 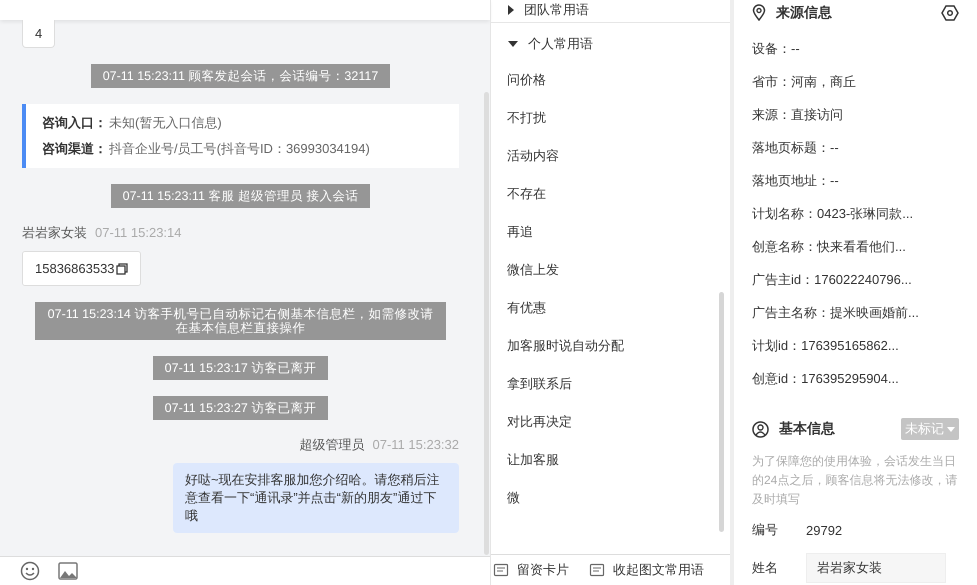 I want to click on message-time: 07-11 15:23:32, so click(x=415, y=444).